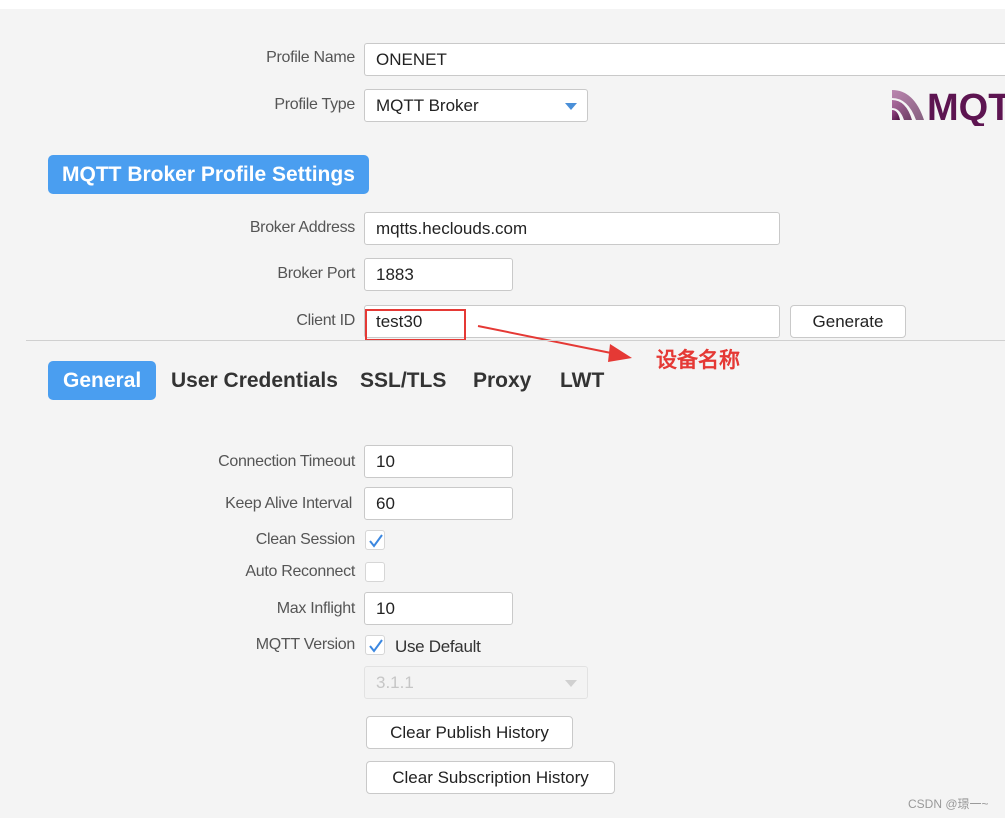 The width and height of the screenshot is (1005, 818). I want to click on auto-reconnect-checkbox, so click(375, 572).